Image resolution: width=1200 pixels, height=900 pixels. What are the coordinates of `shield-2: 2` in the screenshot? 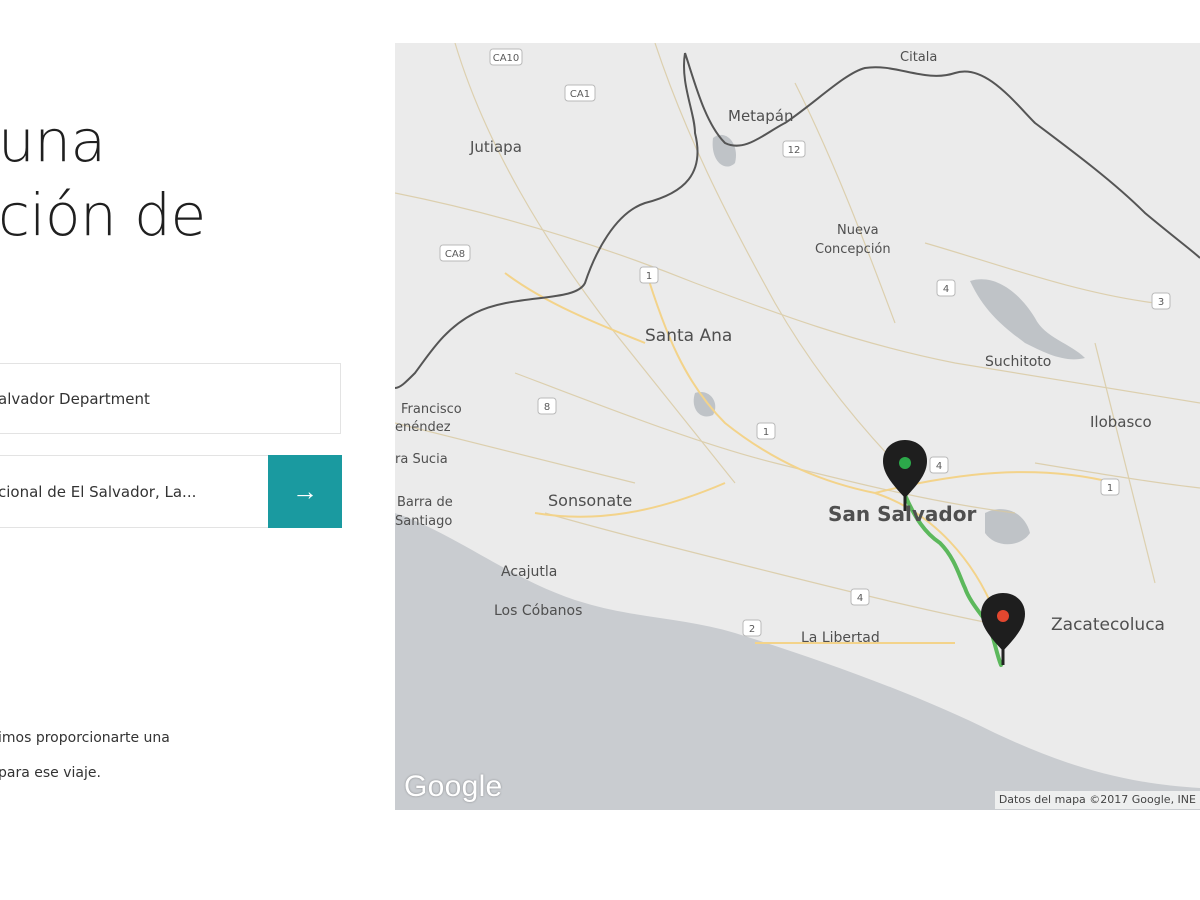 It's located at (752, 628).